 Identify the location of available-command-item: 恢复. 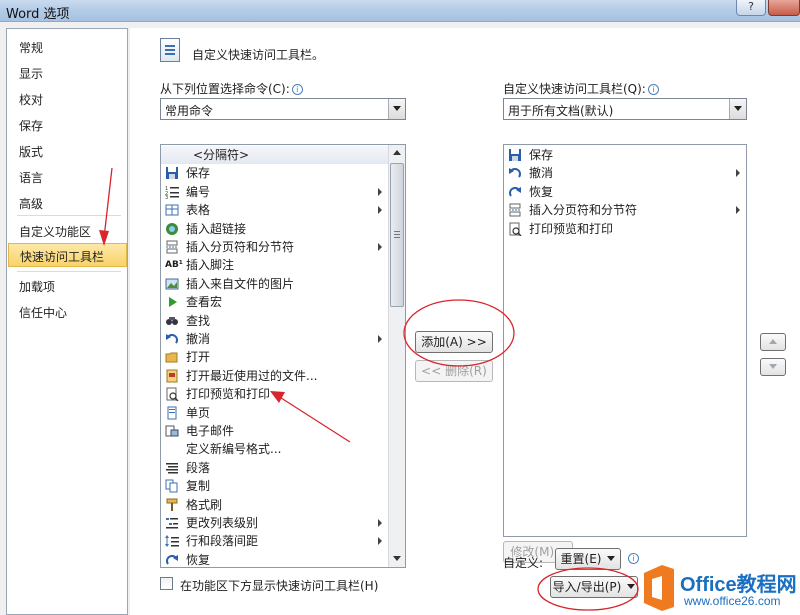
(274, 559).